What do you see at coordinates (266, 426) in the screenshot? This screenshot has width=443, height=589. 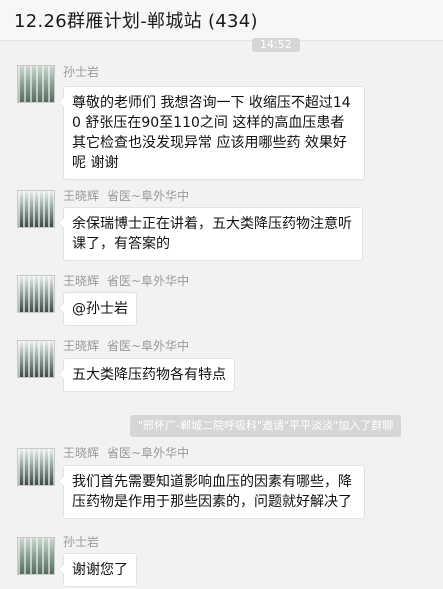 I see `system-notice: "邢怀广-郸城二院呼吸科"邀请"平平淡淡"加入了群聊` at bounding box center [266, 426].